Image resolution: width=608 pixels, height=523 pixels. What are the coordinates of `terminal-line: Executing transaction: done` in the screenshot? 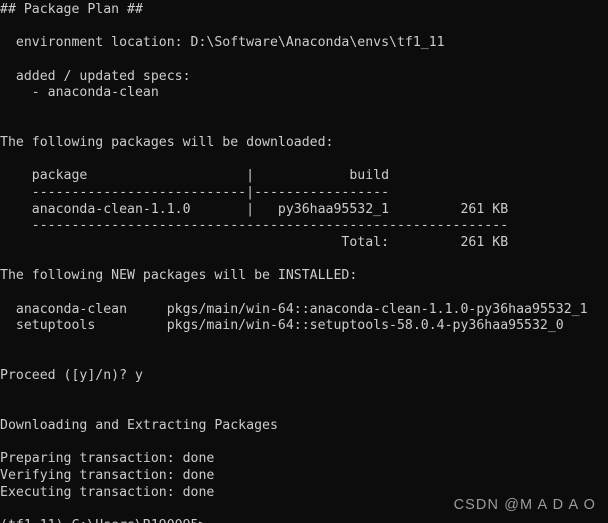 It's located at (107, 492).